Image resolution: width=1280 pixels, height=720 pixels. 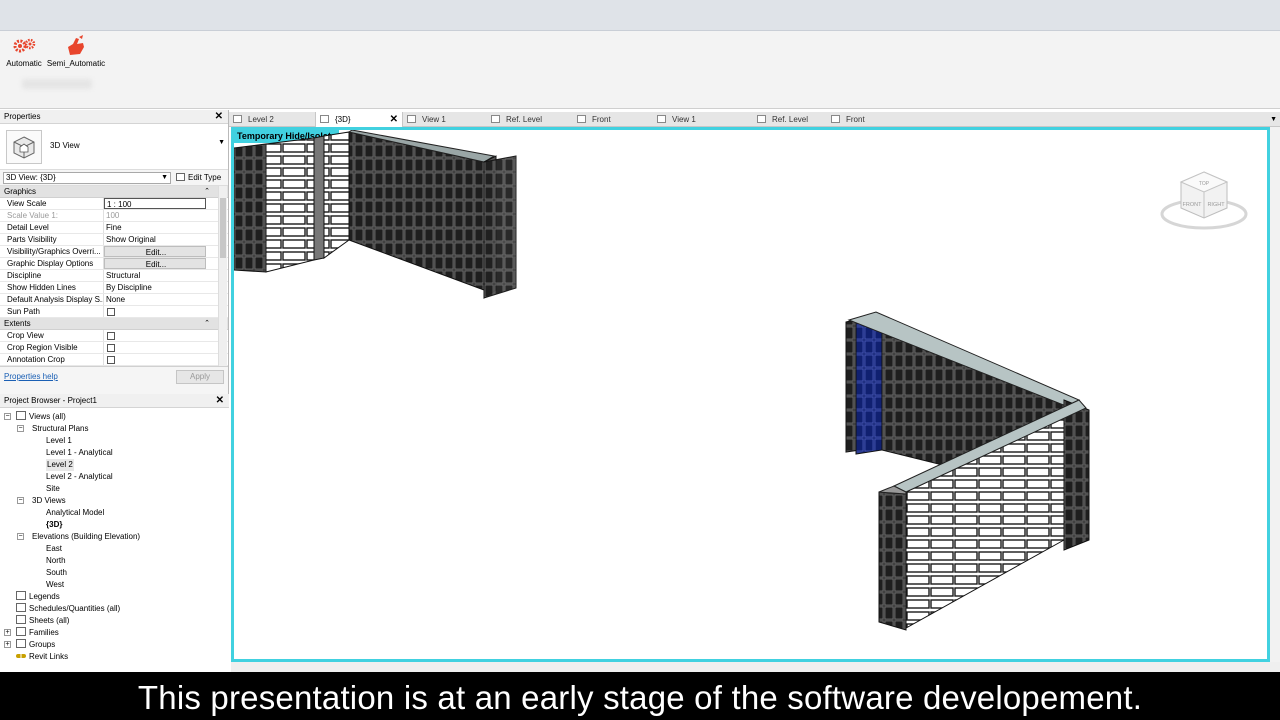 I want to click on property-name: Discipline, so click(x=52, y=275).